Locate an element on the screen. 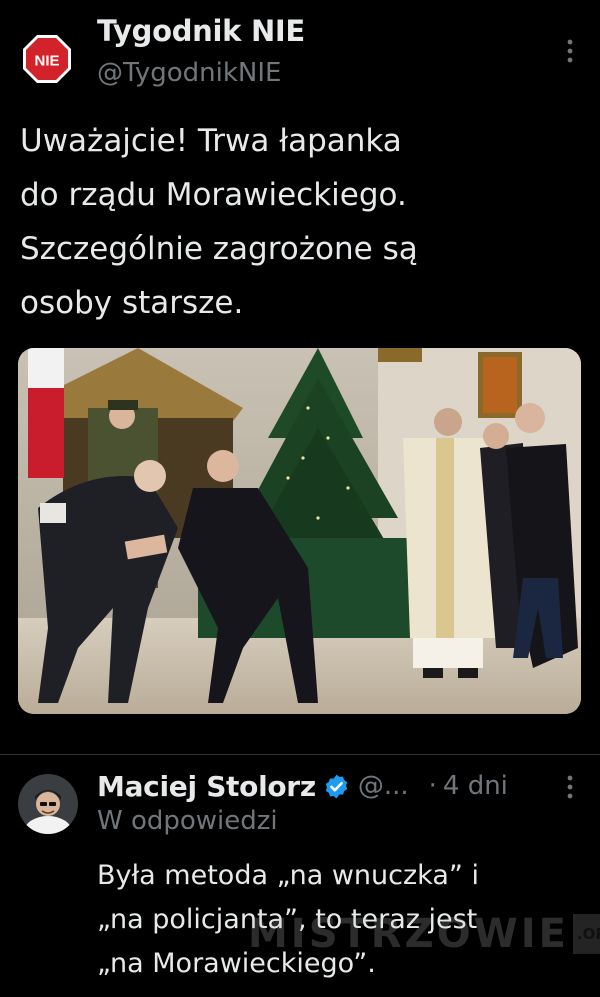 The image size is (600, 997). reply-avatar is located at coordinates (48, 804).